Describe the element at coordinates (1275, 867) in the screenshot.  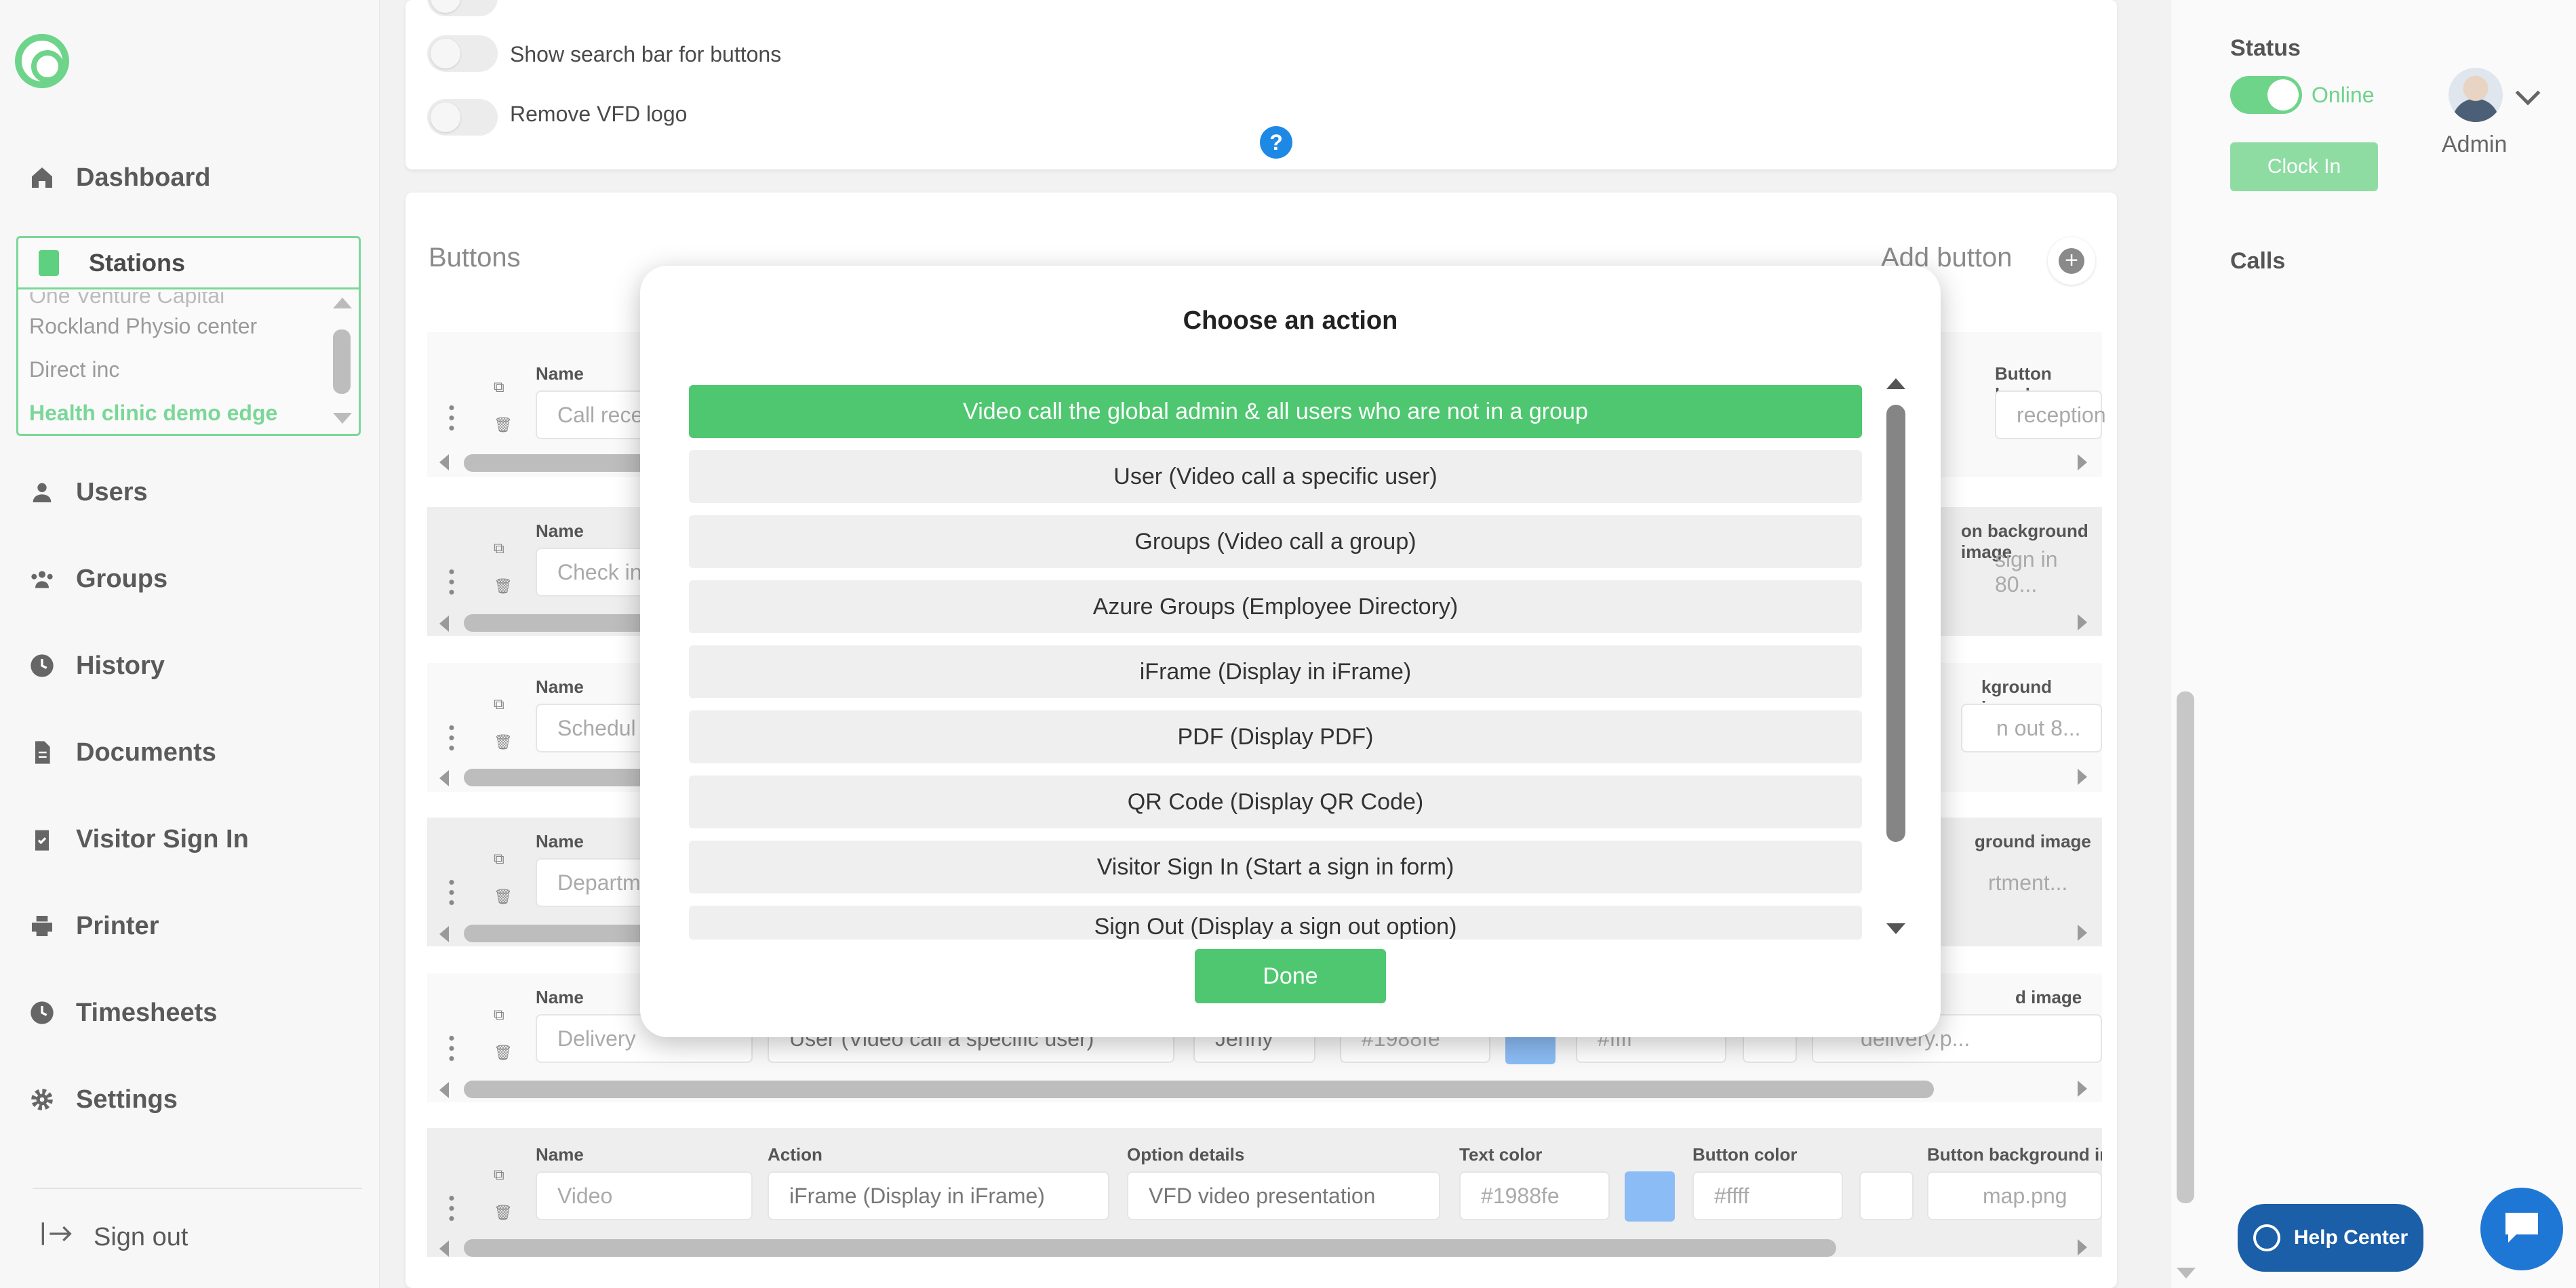
I see `action-option: Visitor Sign In (Start a sign in form)` at that location.